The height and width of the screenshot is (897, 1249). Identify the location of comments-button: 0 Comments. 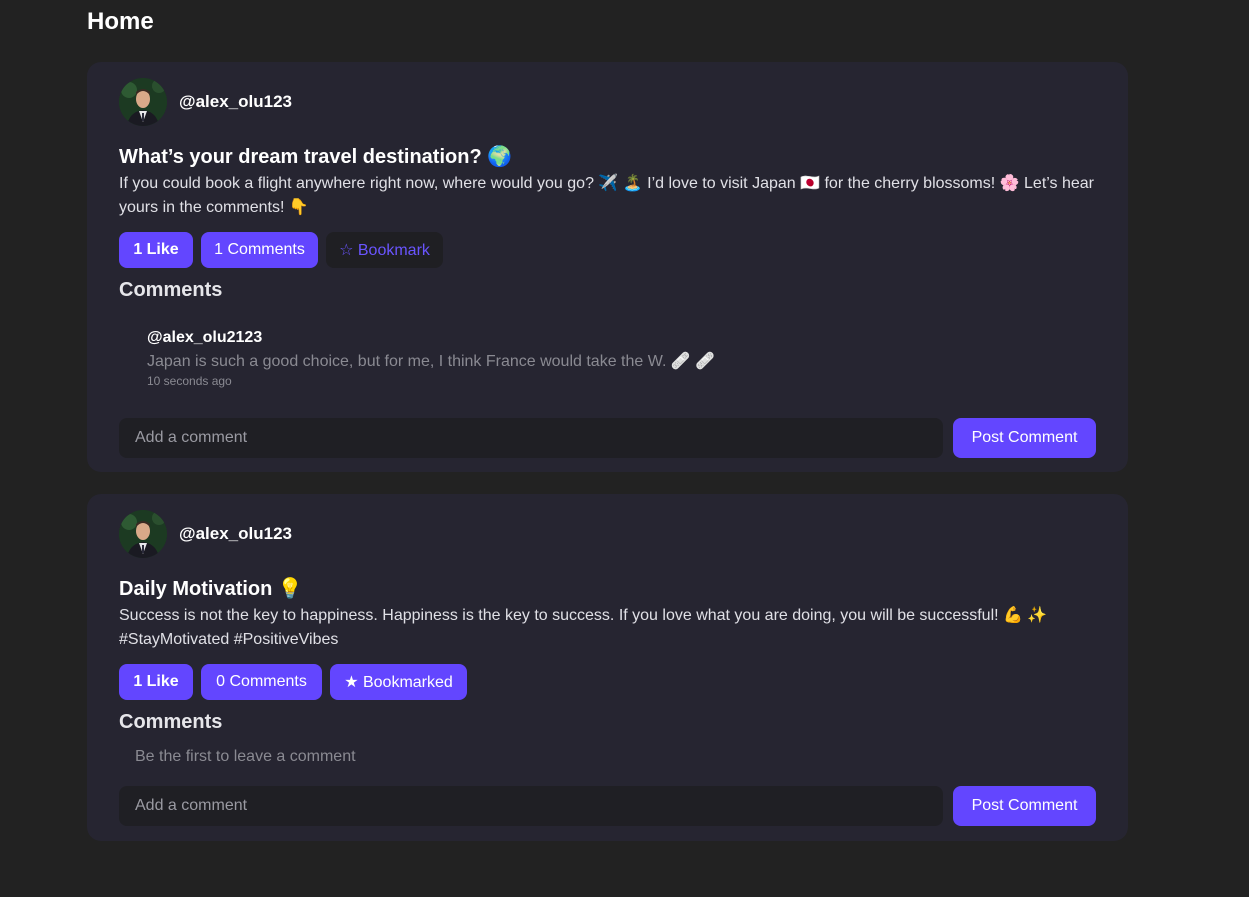
(261, 682).